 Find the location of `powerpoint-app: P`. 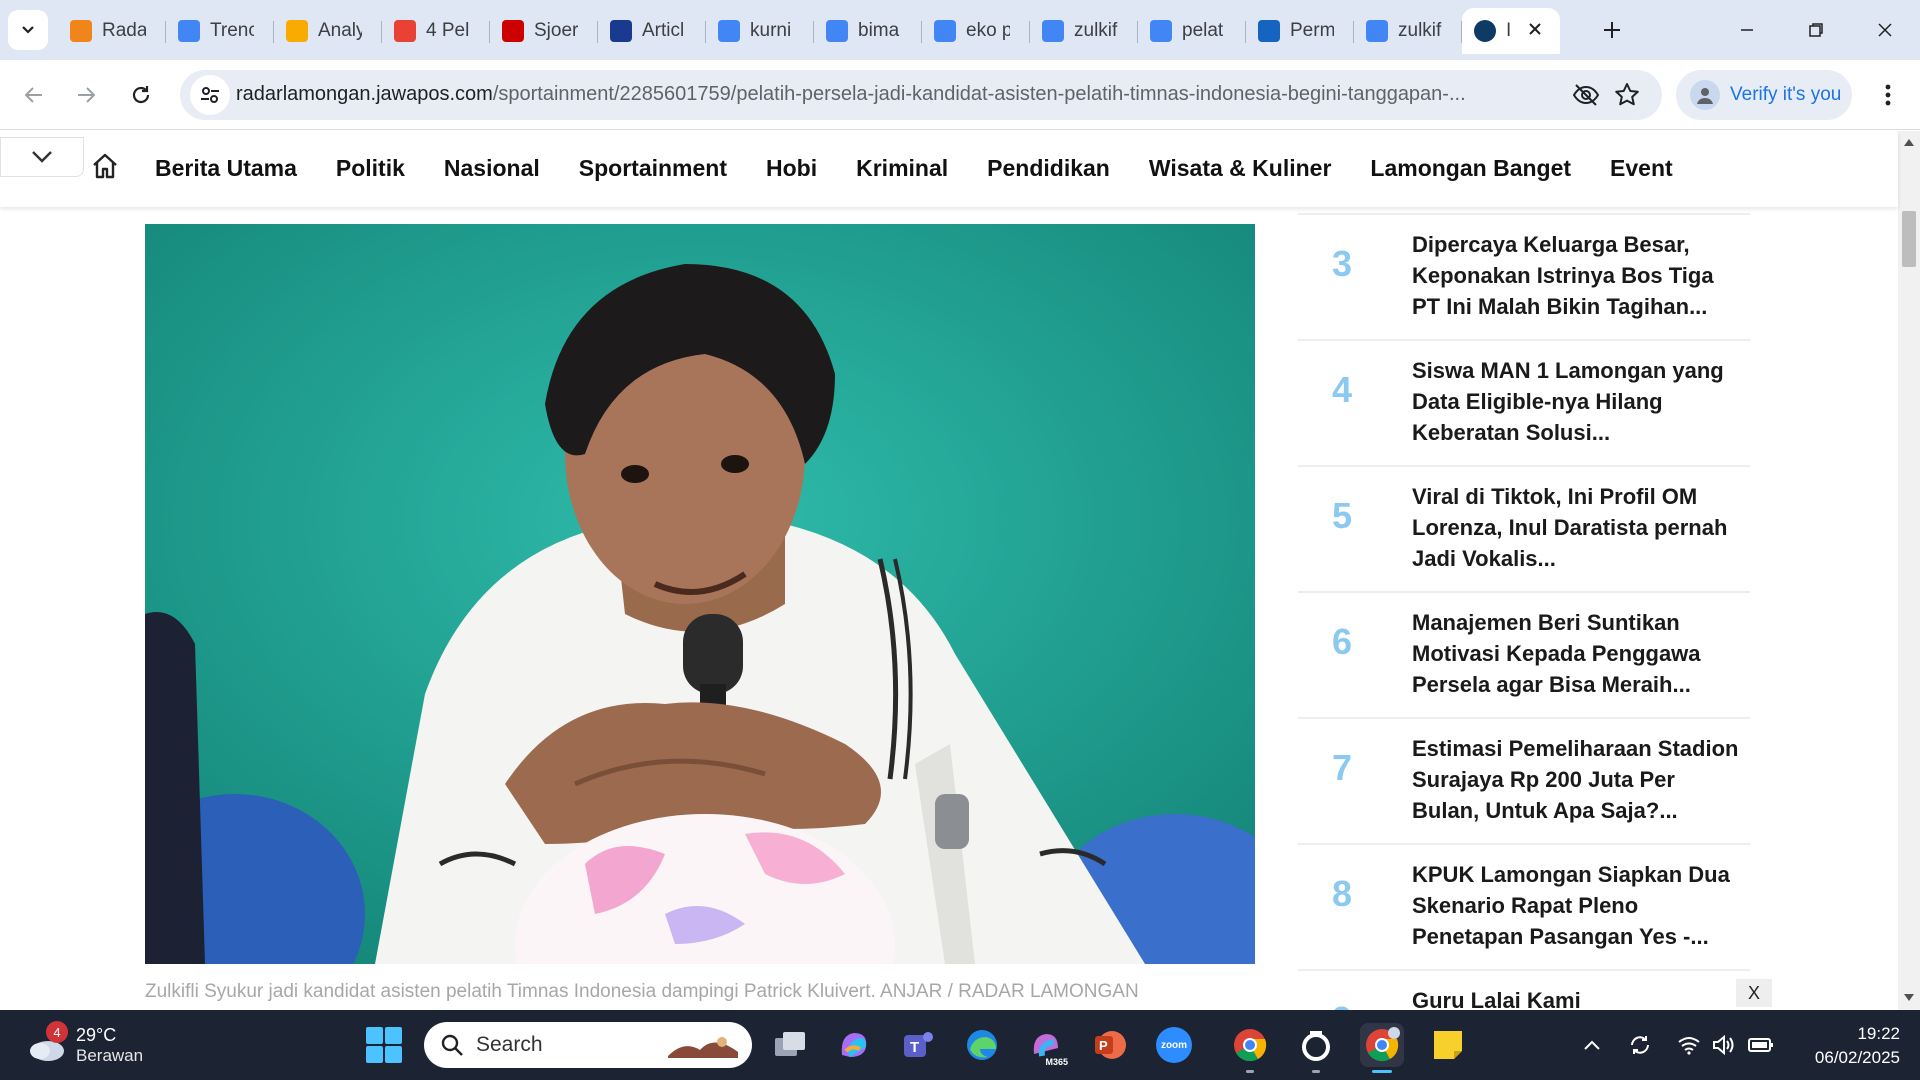

powerpoint-app: P is located at coordinates (1110, 1045).